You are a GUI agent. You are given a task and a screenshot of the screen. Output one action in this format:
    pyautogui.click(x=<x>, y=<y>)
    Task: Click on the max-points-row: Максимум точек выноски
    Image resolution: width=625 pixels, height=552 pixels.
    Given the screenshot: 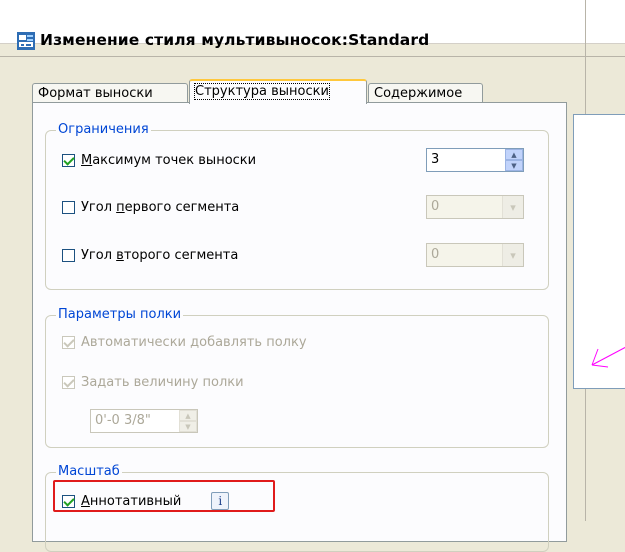 What is the action you would take?
    pyautogui.click(x=159, y=160)
    